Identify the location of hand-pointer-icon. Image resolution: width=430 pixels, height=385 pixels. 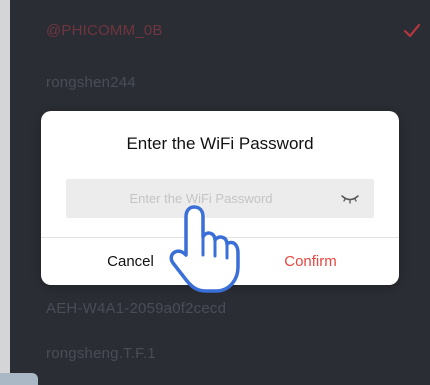
(204, 249).